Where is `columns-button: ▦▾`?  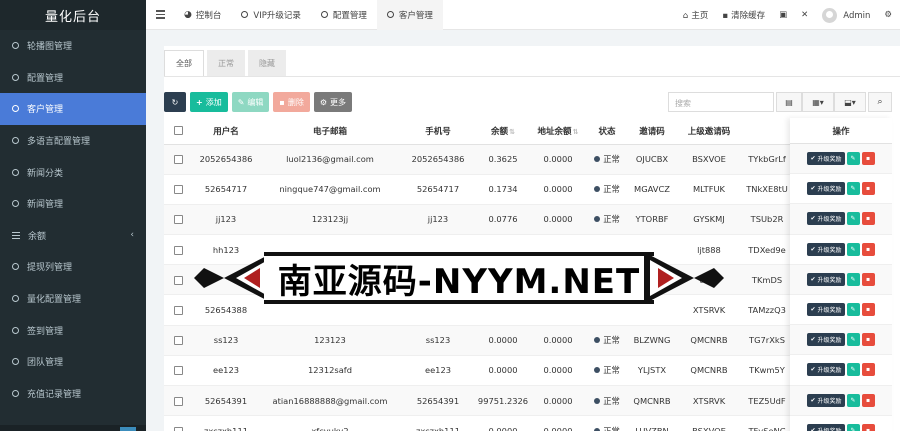 columns-button: ▦▾ is located at coordinates (818, 102).